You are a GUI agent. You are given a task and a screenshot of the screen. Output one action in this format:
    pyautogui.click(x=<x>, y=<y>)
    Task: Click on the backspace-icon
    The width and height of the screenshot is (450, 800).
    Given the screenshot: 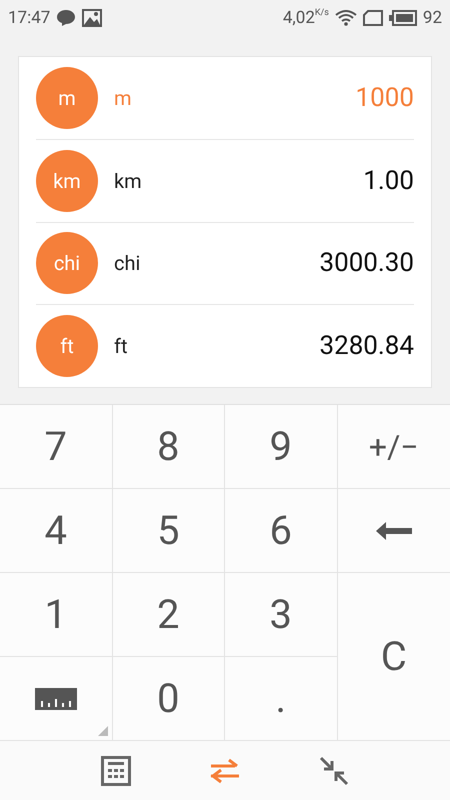 What is the action you would take?
    pyautogui.click(x=394, y=531)
    